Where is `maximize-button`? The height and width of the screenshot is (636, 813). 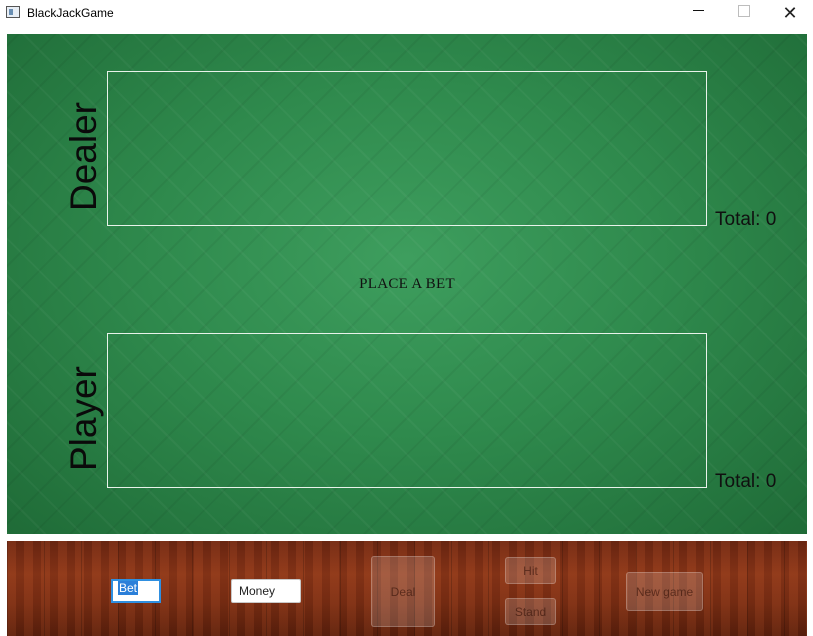 maximize-button is located at coordinates (744, 13).